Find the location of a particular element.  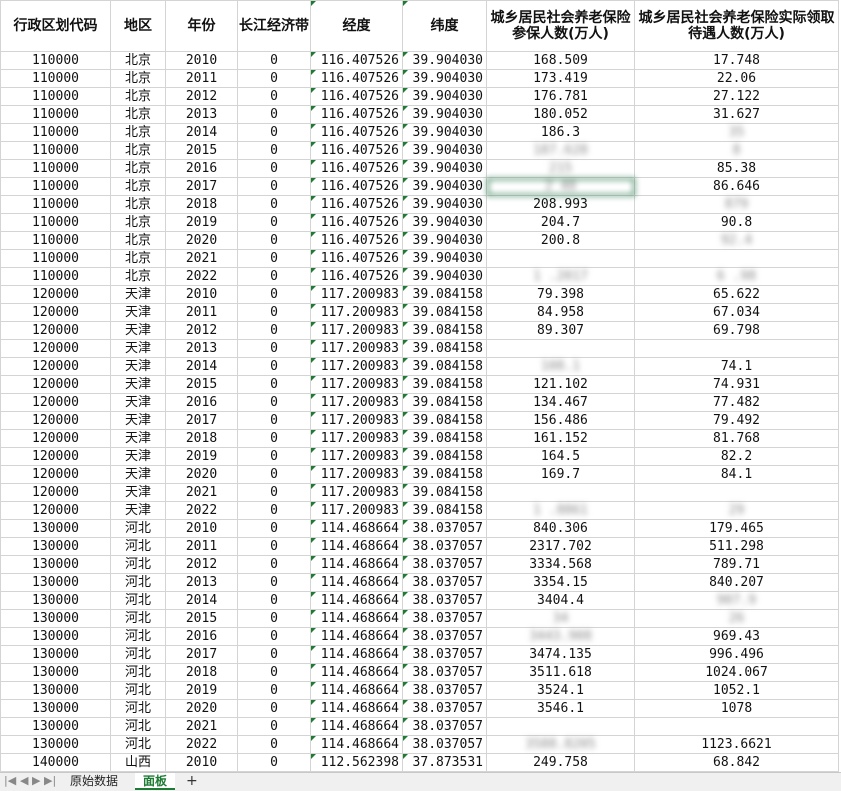

cell-year: 2019 is located at coordinates (201, 690).